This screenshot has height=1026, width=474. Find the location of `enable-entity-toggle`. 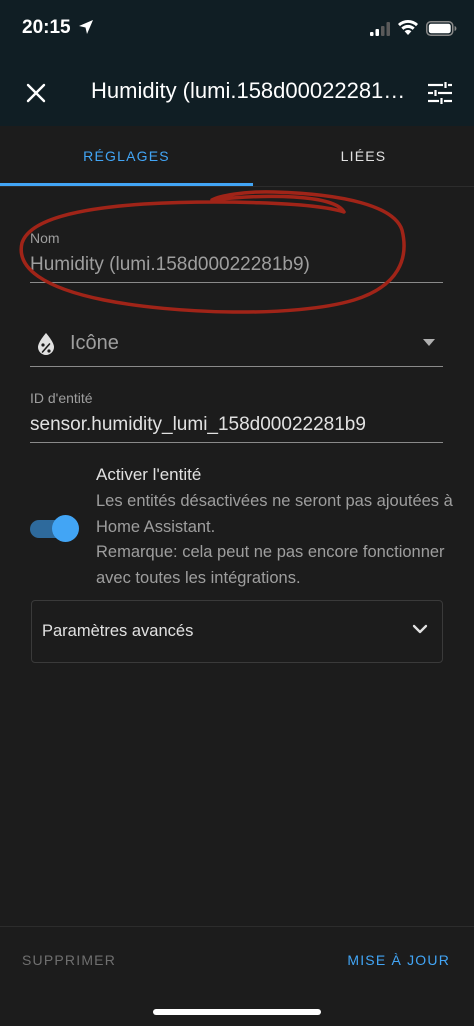

enable-entity-toggle is located at coordinates (55, 529).